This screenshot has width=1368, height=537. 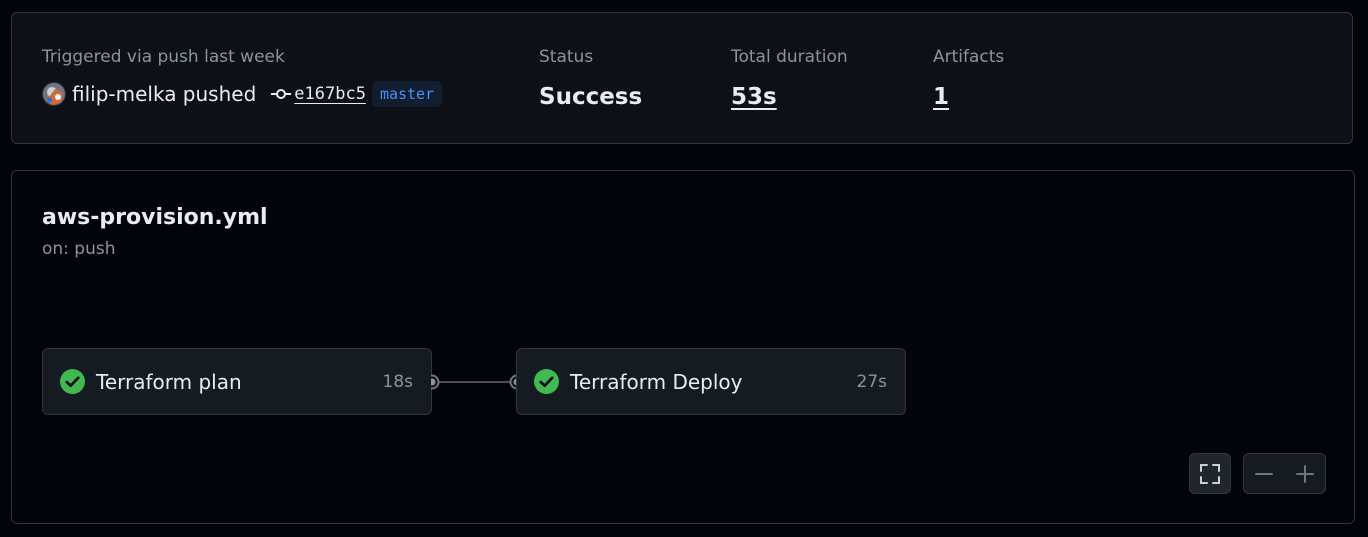 I want to click on git-commit-icon, so click(x=281, y=94).